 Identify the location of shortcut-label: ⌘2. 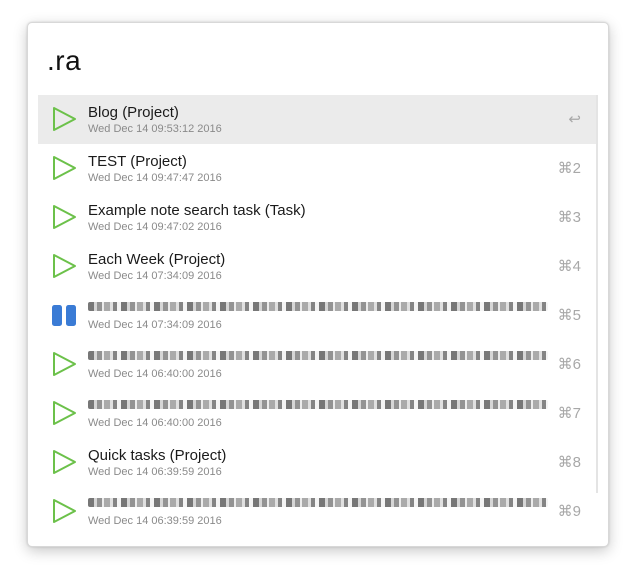
(569, 168).